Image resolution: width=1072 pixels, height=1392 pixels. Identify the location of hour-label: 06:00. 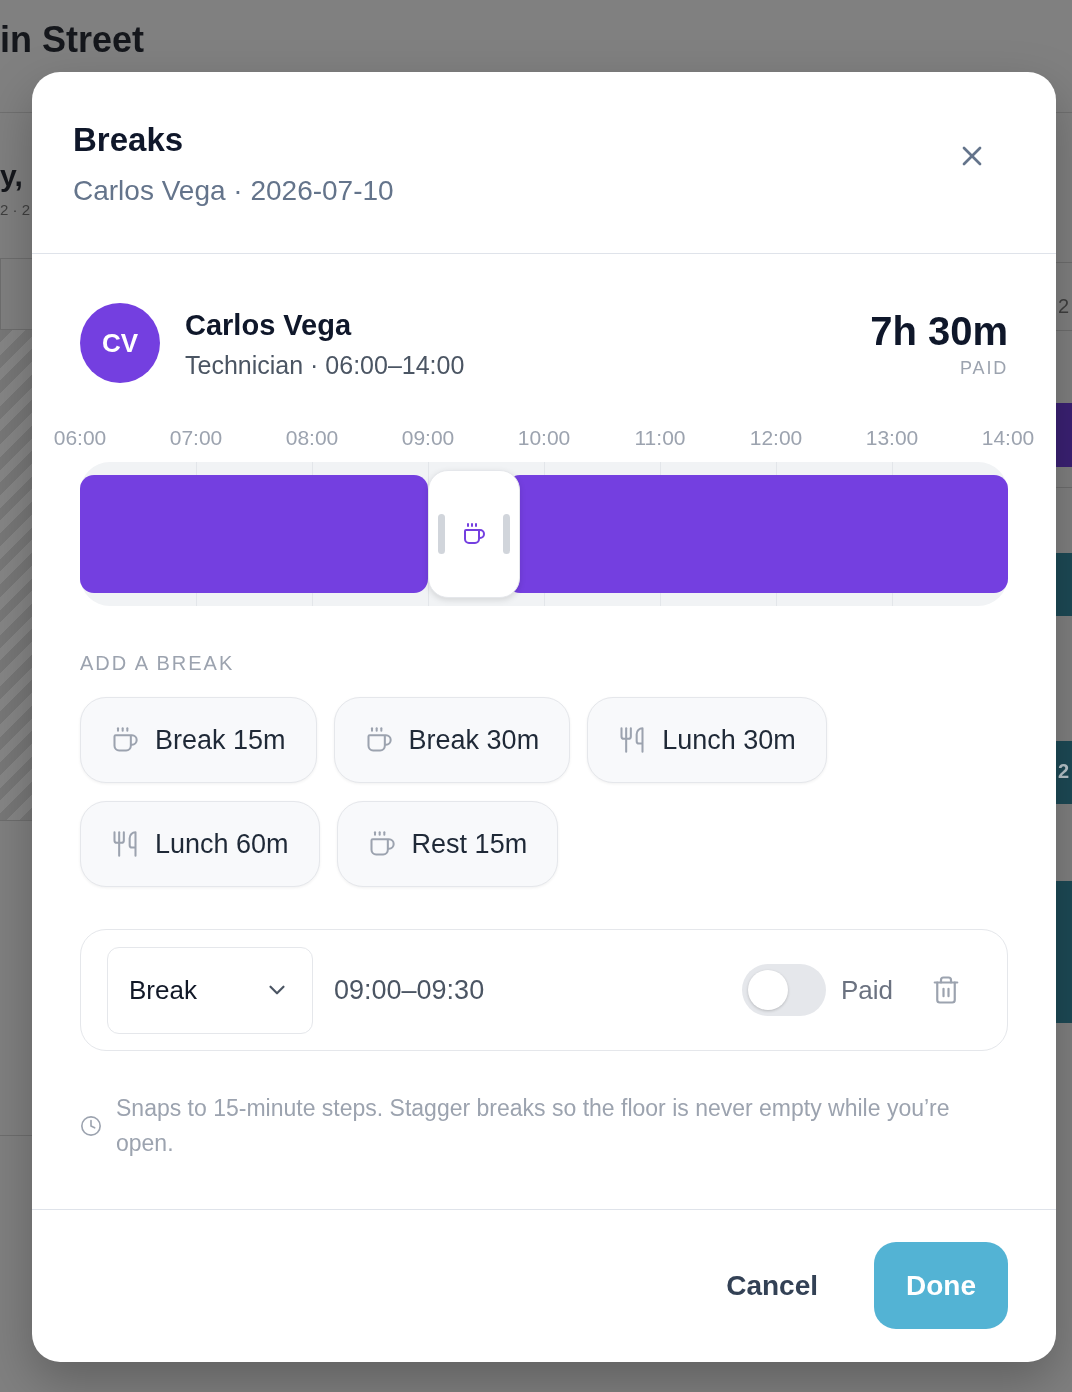
(80, 438).